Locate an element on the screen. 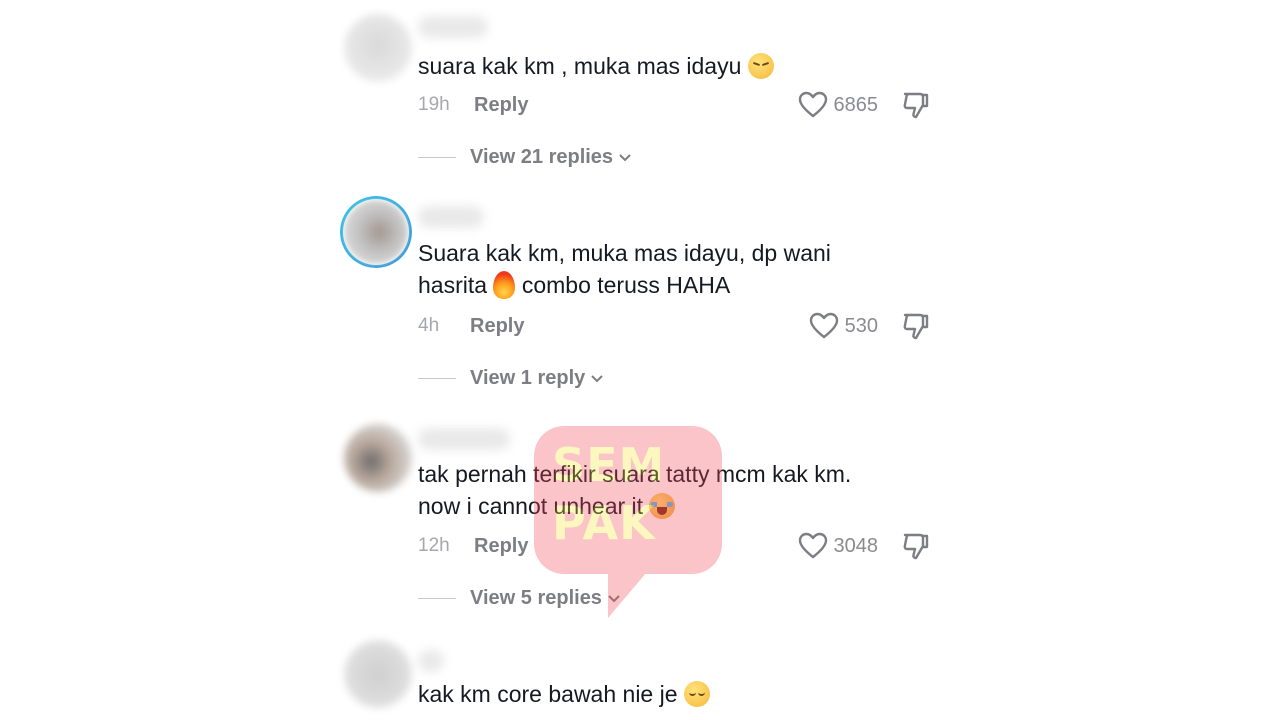 This screenshot has height=720, width=1280. comment-time: 4h is located at coordinates (429, 325).